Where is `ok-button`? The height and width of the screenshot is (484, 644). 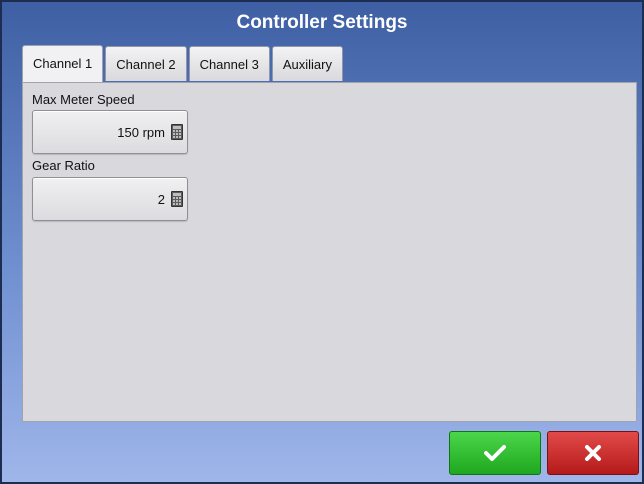 ok-button is located at coordinates (495, 453).